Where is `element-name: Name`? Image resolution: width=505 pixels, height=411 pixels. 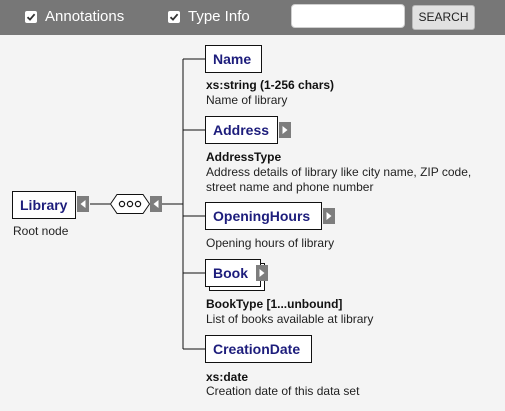 element-name: Name is located at coordinates (233, 59).